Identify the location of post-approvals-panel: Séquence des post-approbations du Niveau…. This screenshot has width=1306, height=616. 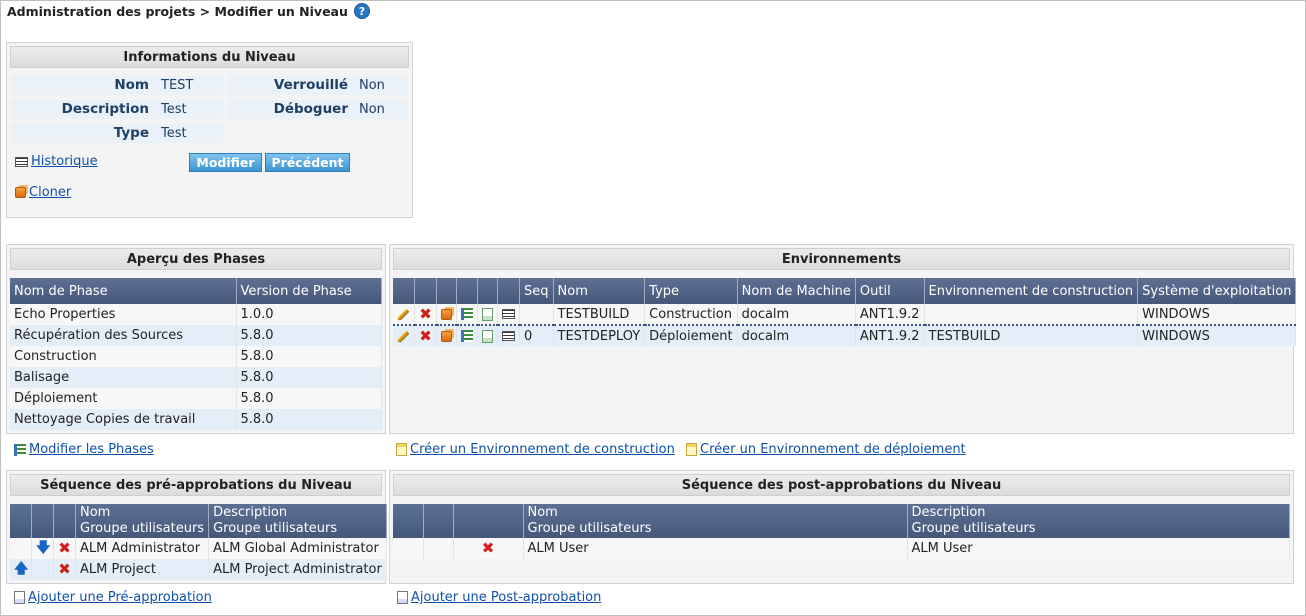
(841, 527).